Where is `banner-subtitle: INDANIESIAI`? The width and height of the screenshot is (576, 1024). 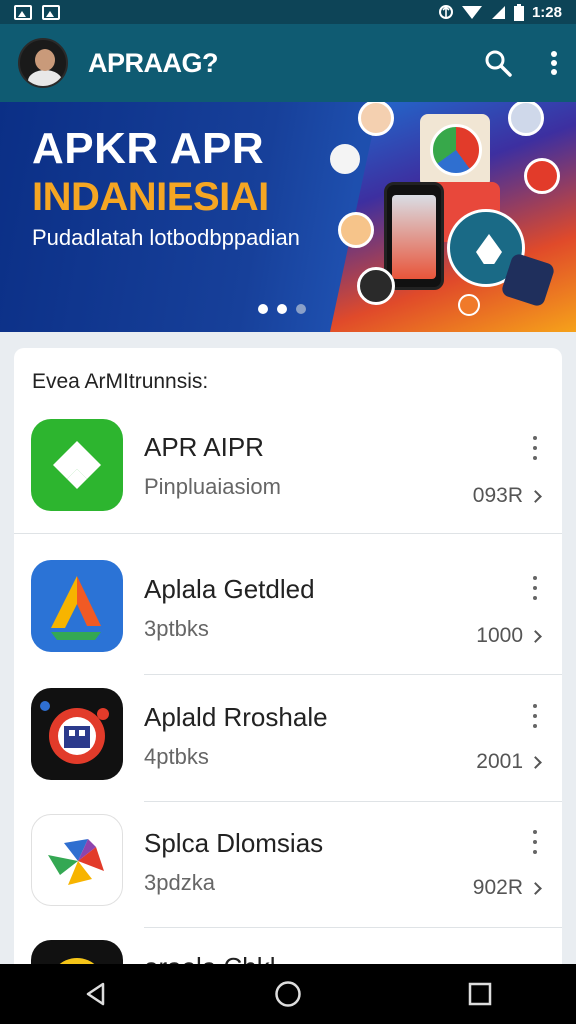 banner-subtitle: INDANIESIAI is located at coordinates (150, 197).